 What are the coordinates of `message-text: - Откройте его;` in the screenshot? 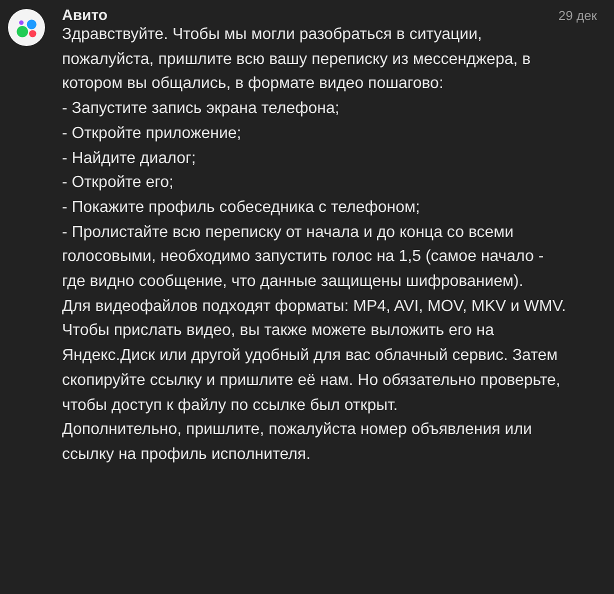 It's located at (118, 183).